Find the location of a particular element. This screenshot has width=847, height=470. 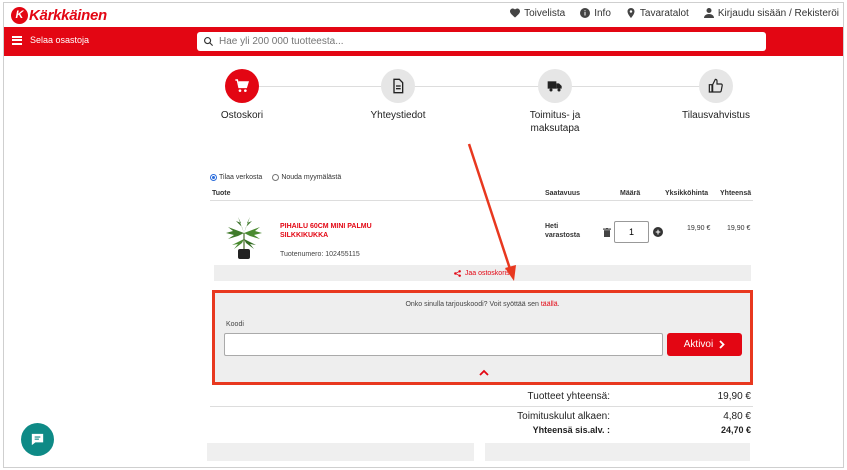

col-quantity: Määrä is located at coordinates (630, 193).